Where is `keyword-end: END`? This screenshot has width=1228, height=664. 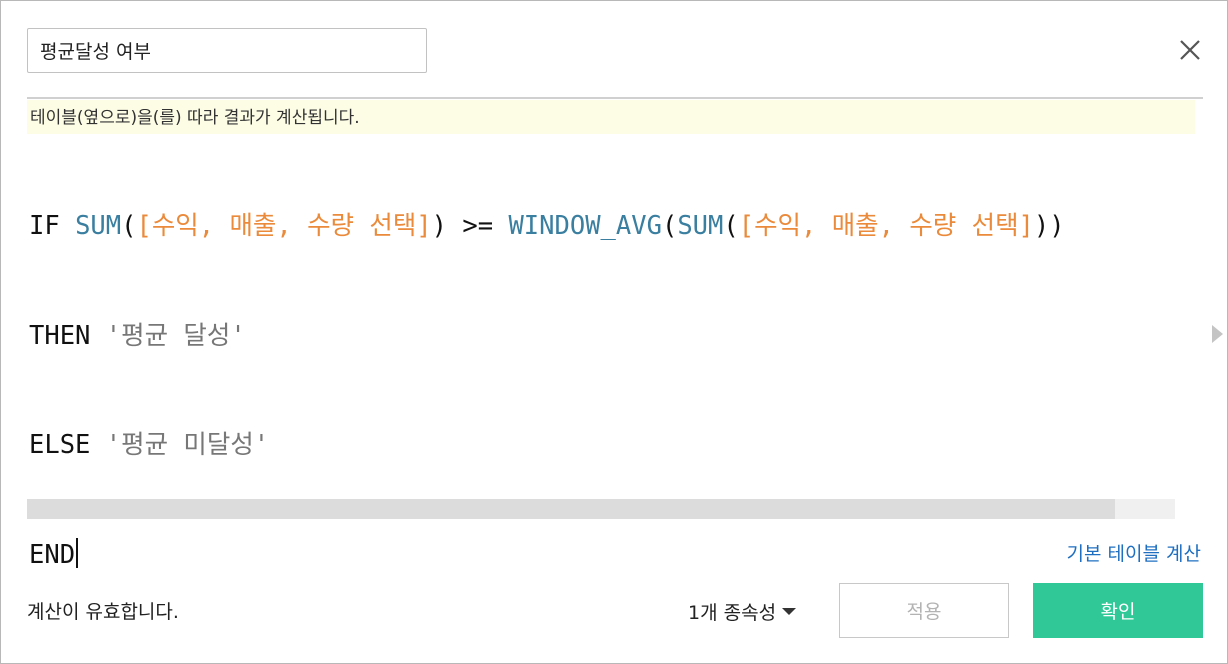
keyword-end: END is located at coordinates (52, 554).